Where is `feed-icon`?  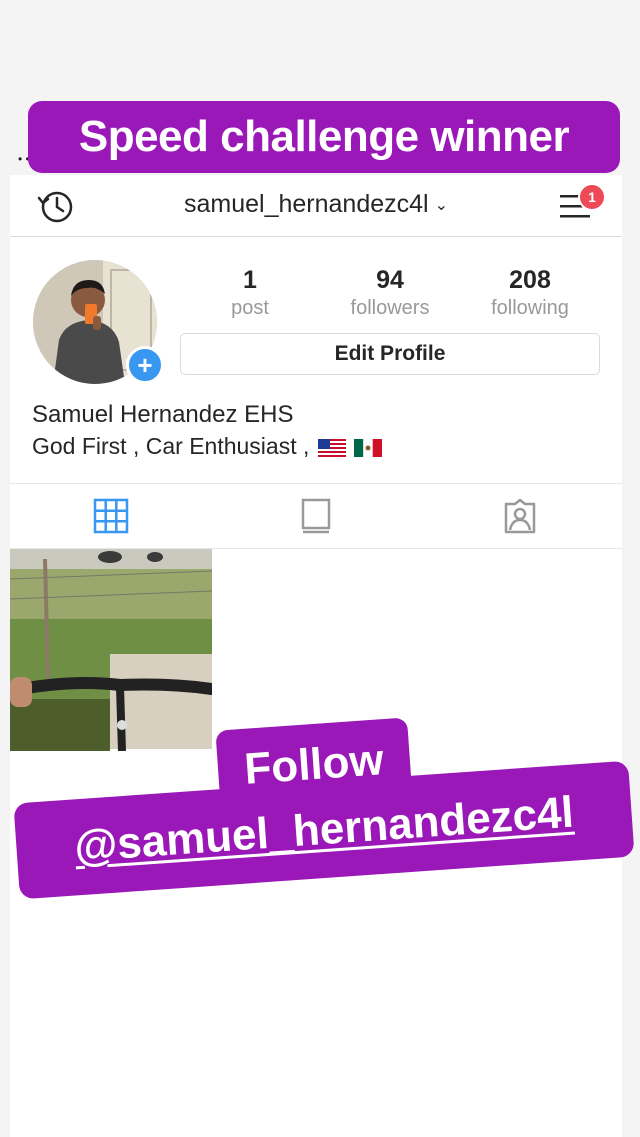
feed-icon is located at coordinates (316, 516).